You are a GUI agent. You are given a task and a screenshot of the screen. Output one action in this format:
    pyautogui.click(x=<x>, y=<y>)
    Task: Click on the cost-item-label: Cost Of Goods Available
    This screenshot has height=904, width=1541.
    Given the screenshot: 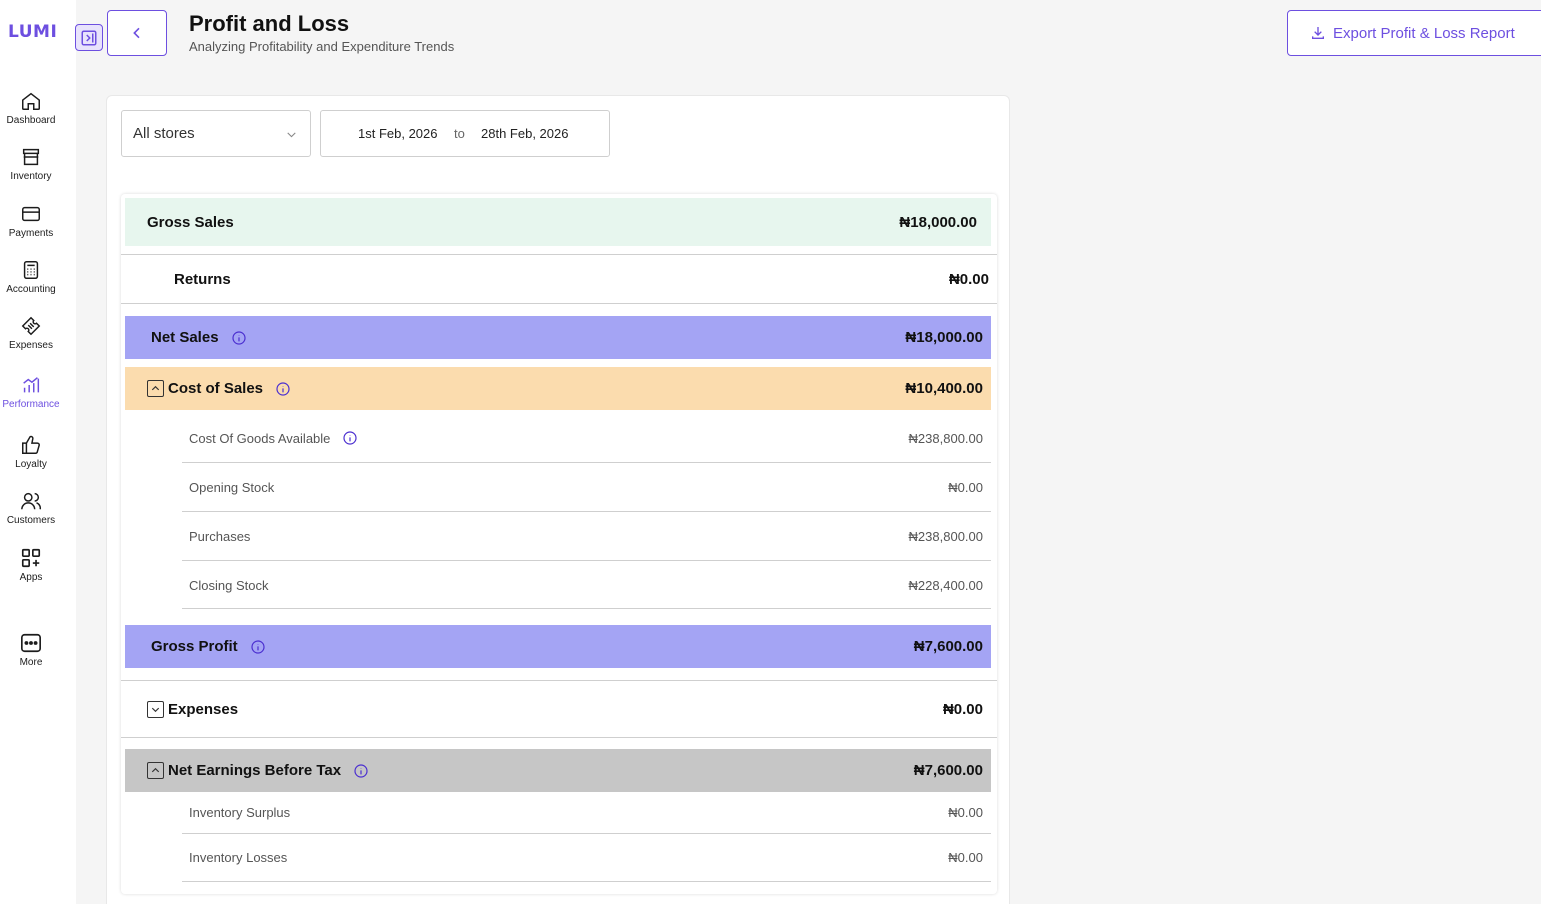 What is the action you would take?
    pyautogui.click(x=260, y=438)
    